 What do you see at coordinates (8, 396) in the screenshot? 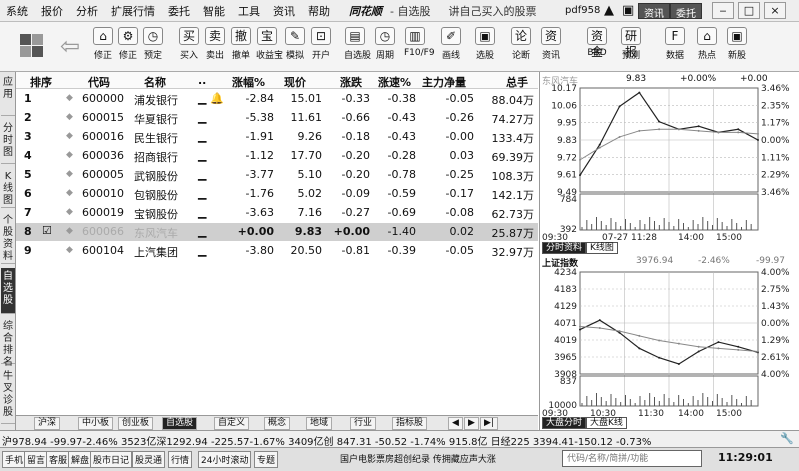
I see `left-tab: 牛叉诊股` at bounding box center [8, 396].